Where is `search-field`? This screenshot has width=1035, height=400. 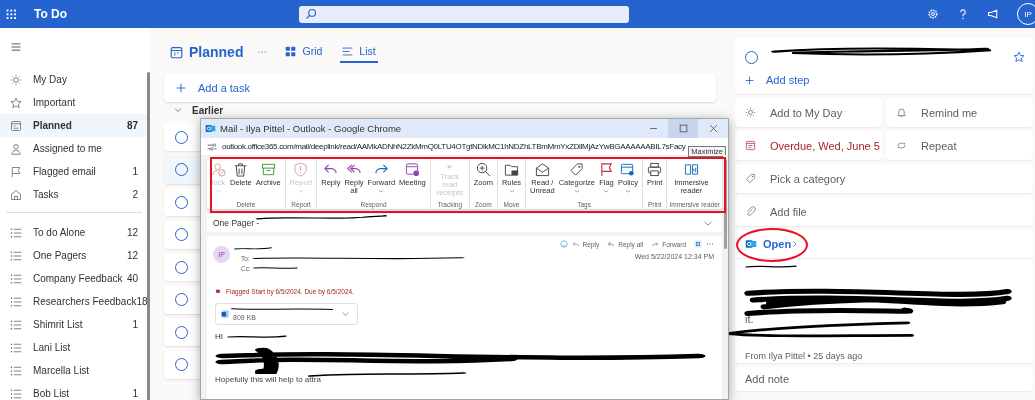 search-field is located at coordinates (464, 14).